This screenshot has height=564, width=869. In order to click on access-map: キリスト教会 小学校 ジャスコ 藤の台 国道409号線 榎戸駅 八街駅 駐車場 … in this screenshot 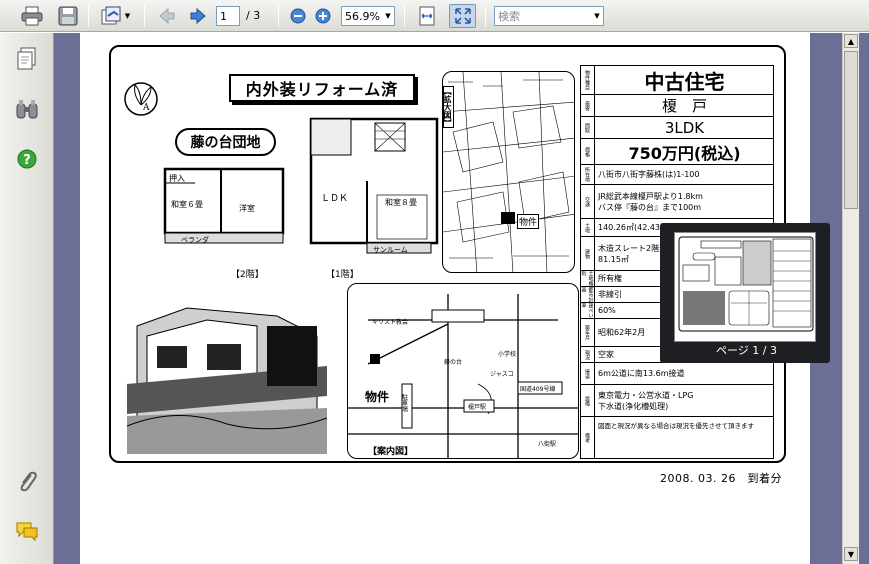, I will do `click(463, 371)`.